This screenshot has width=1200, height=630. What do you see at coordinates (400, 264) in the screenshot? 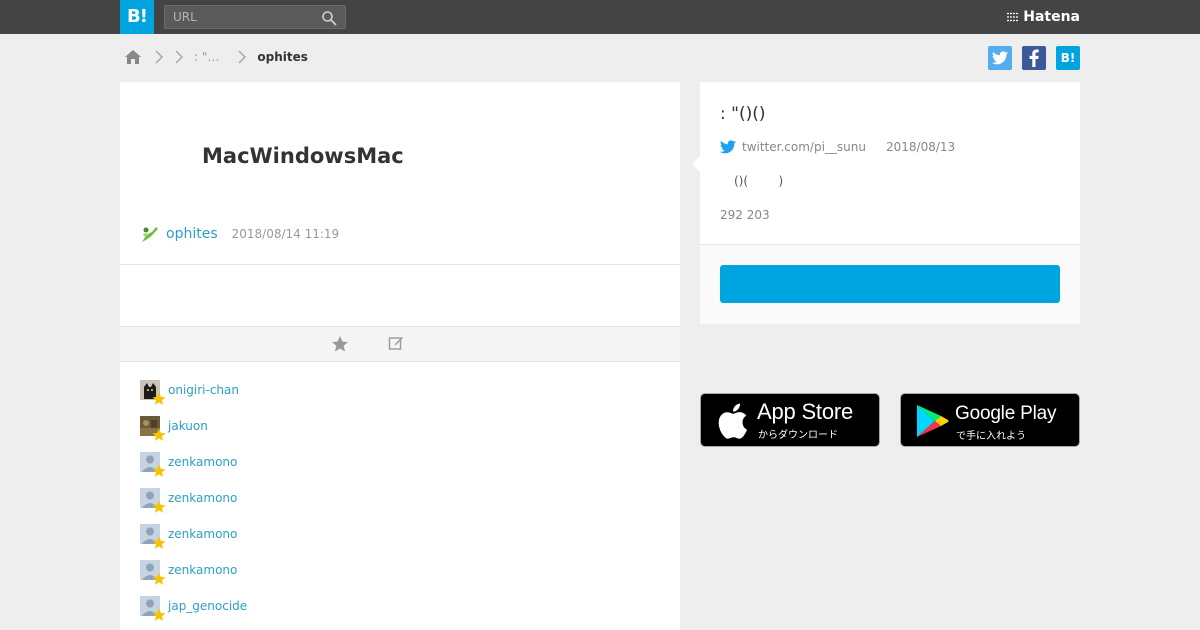
I see `divider` at bounding box center [400, 264].